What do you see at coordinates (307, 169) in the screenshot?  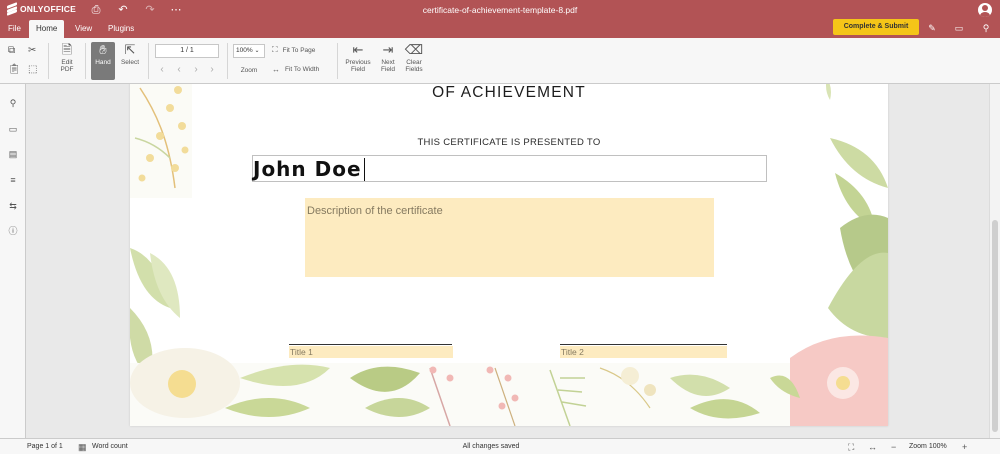 I see `recipient-name-value: John Doe` at bounding box center [307, 169].